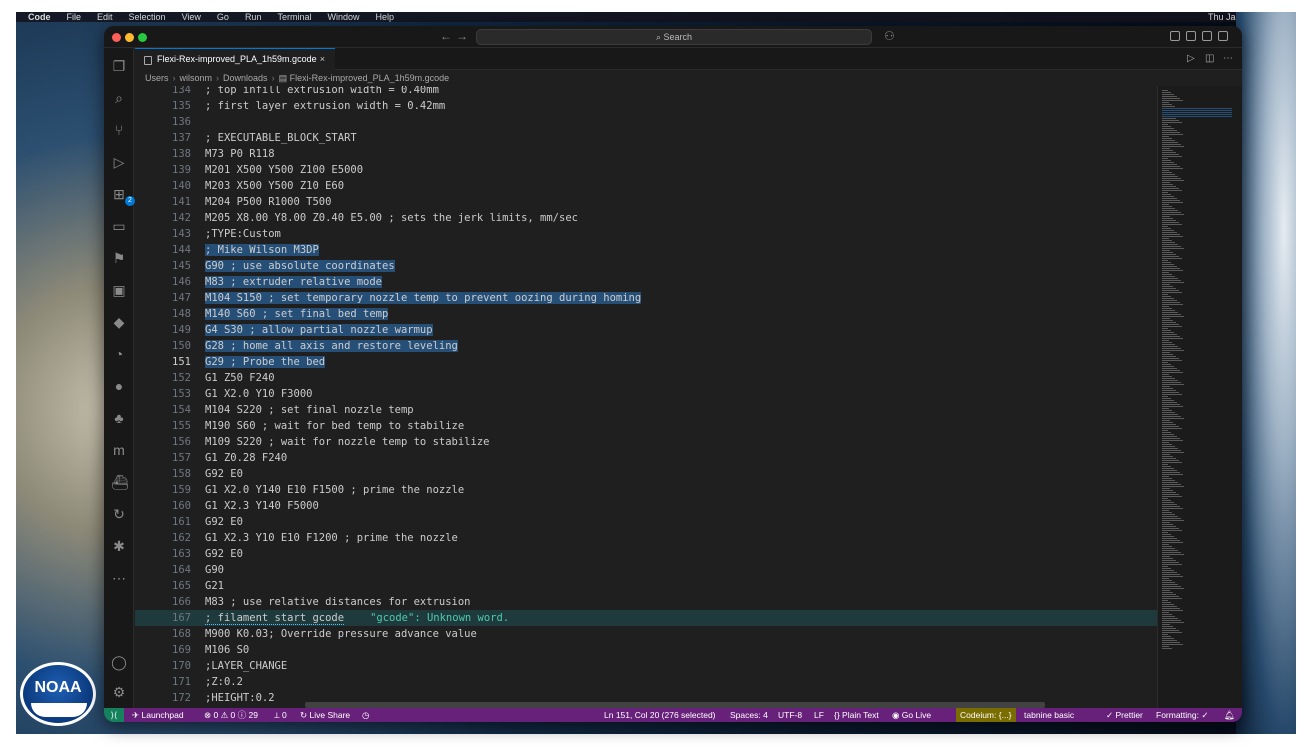 This screenshot has height=756, width=1316. What do you see at coordinates (646, 378) in the screenshot?
I see `code-line: 152 G1 Z50 F240` at bounding box center [646, 378].